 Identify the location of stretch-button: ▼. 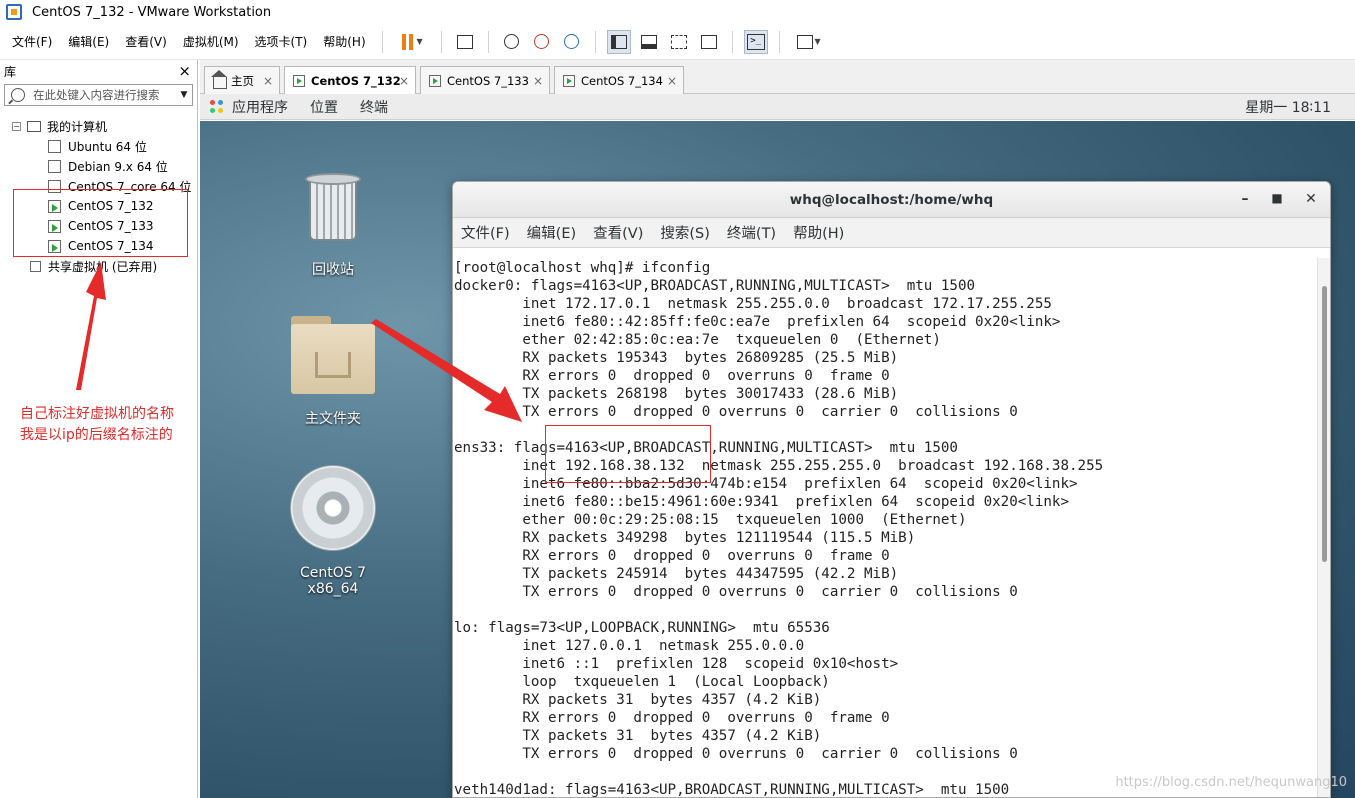
(809, 42).